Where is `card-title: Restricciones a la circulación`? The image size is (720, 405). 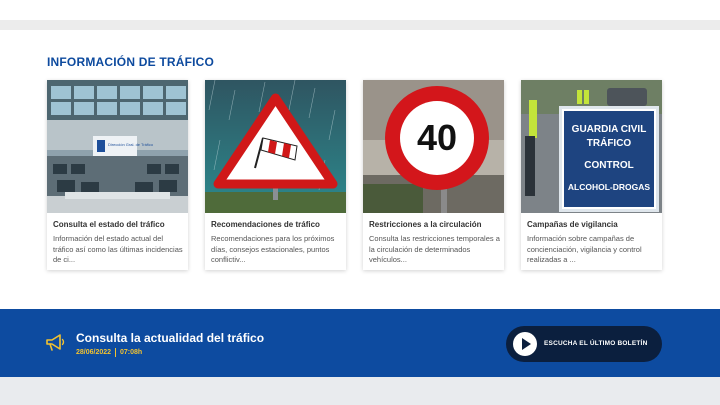 card-title: Restricciones a la circulación is located at coordinates (425, 224).